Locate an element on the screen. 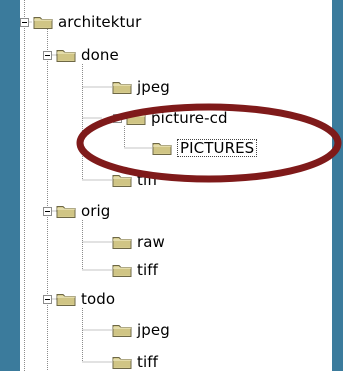  tree-node-raw: raw is located at coordinates (138, 242).